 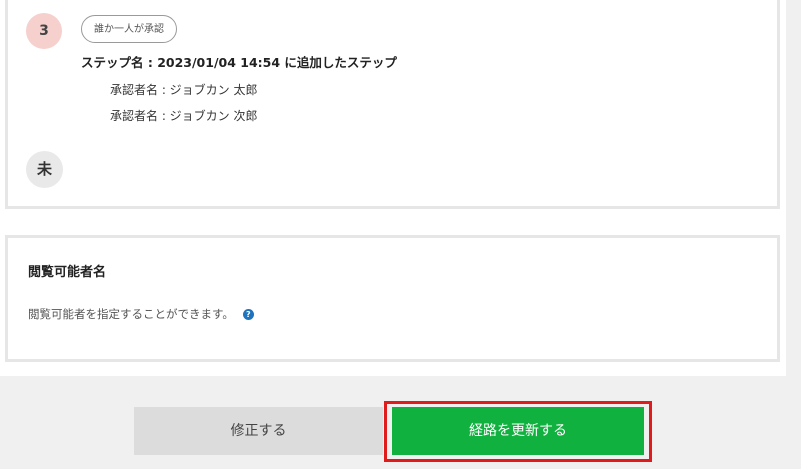 I want to click on help-icon: ?, so click(x=248, y=314).